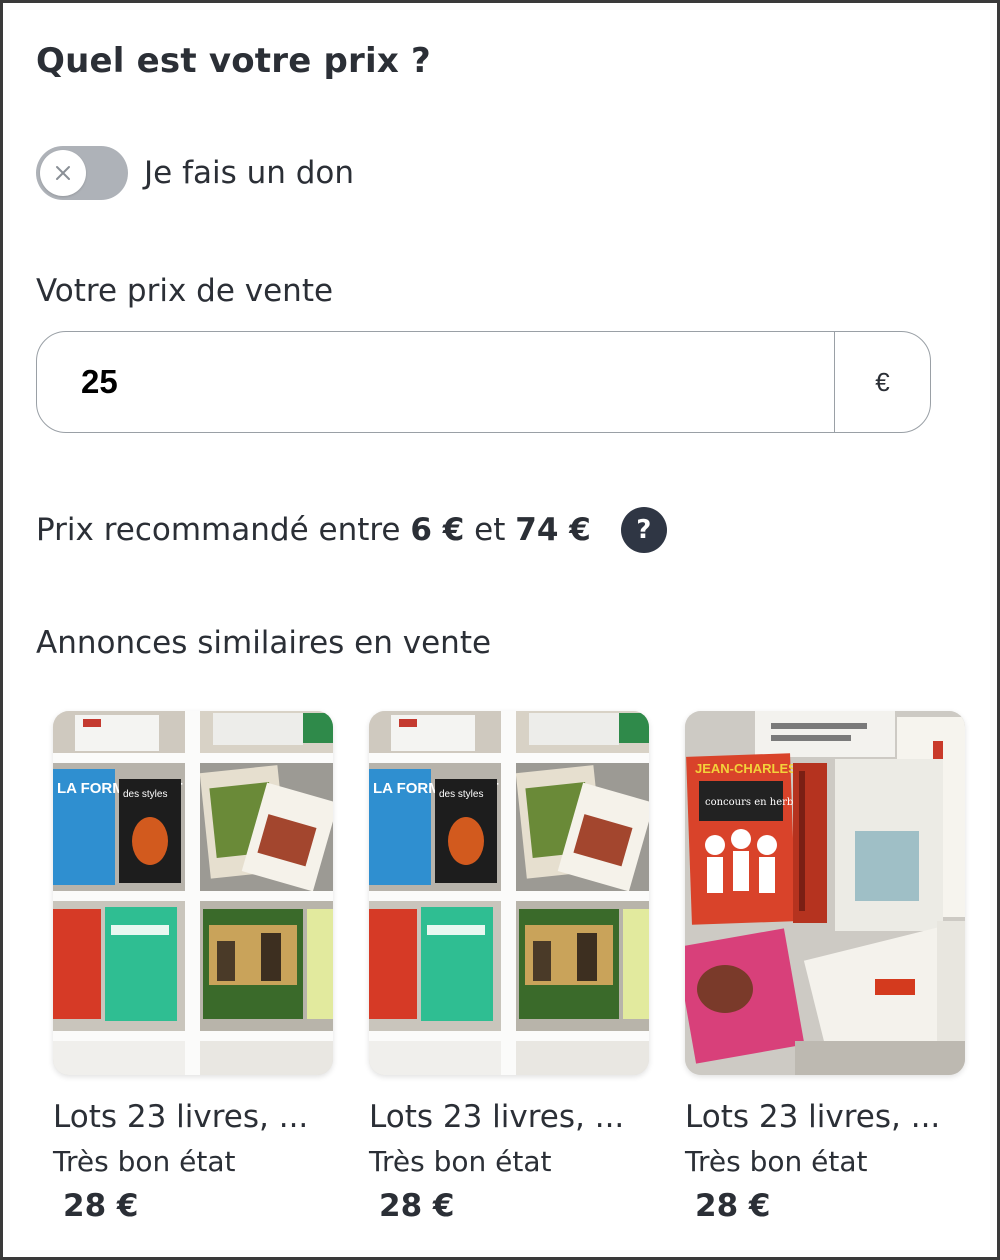 The height and width of the screenshot is (1260, 1000). Describe the element at coordinates (435, 382) in the screenshot. I see `price-input: 25` at that location.